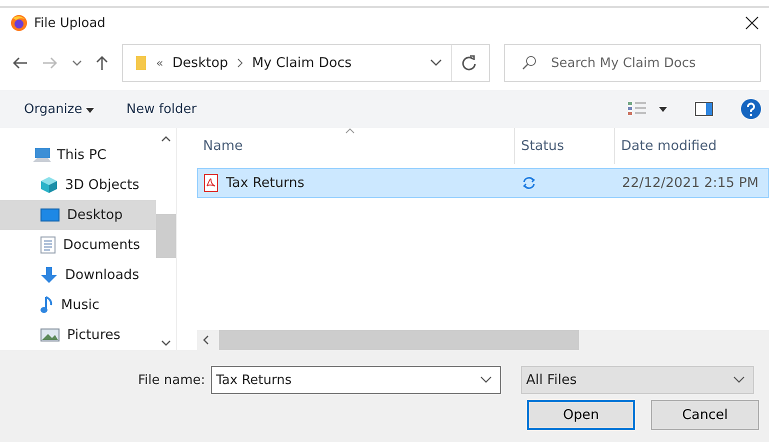 This screenshot has width=769, height=442. What do you see at coordinates (632, 63) in the screenshot?
I see `search-field: Search My Claim Docs` at bounding box center [632, 63].